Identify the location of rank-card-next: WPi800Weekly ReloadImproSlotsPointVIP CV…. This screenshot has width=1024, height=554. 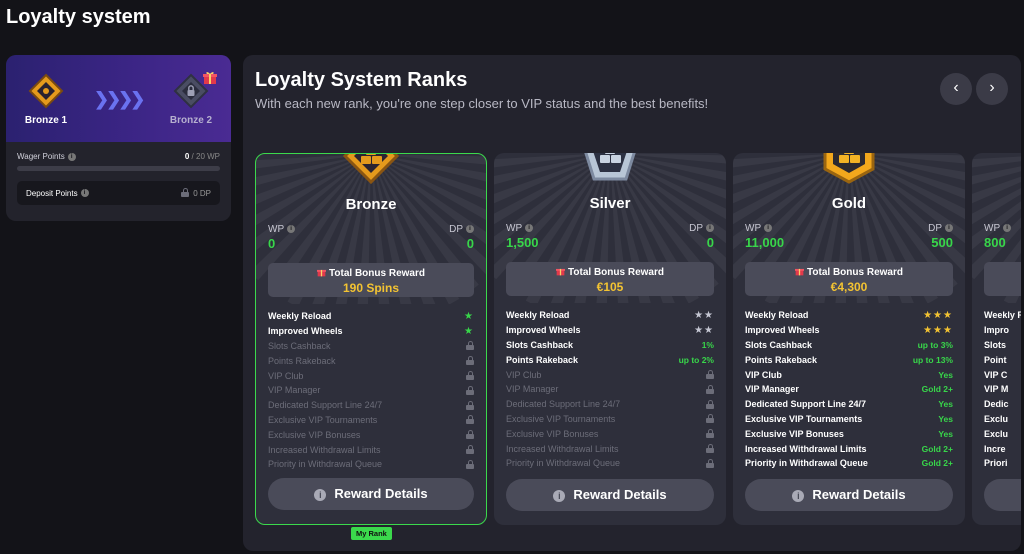
(996, 339).